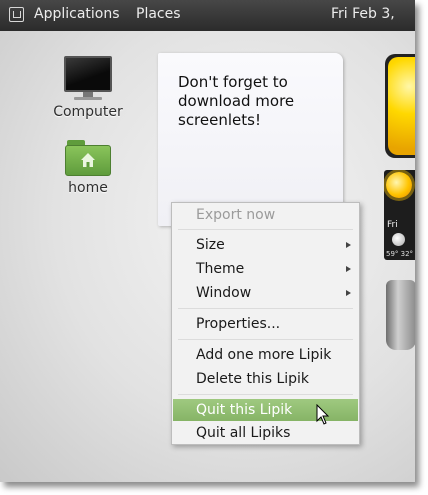 The height and width of the screenshot is (495, 428). Describe the element at coordinates (400, 315) in the screenshot. I see `lamp-widget` at that location.